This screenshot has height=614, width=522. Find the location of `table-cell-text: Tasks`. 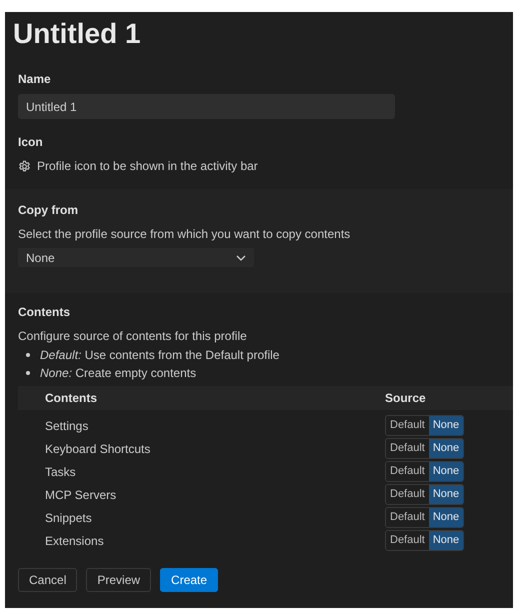

table-cell-text: Tasks is located at coordinates (61, 472).